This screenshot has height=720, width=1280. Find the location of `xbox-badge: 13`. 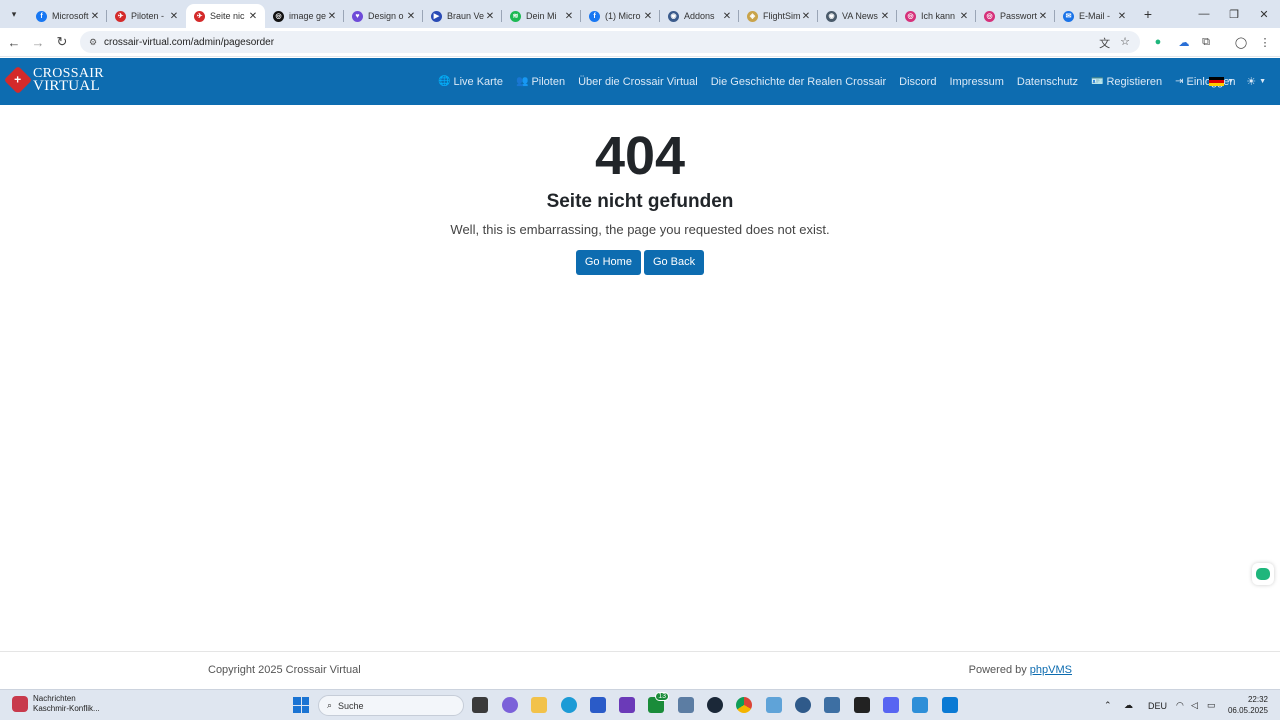

xbox-badge: 13 is located at coordinates (662, 696).